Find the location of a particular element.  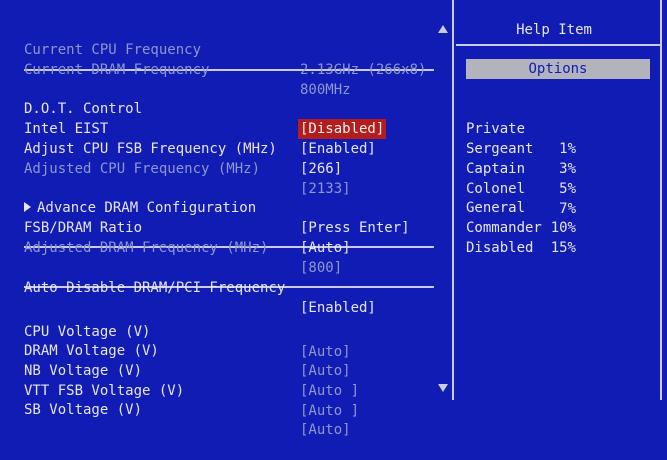

setting-dot-control: D.O.T. Control [Disabled] is located at coordinates (231, 109).